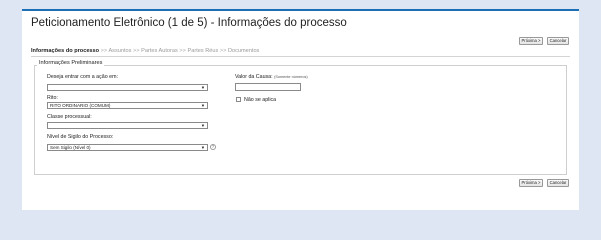 Image resolution: width=601 pixels, height=240 pixels. What do you see at coordinates (531, 41) in the screenshot?
I see `next-button-top: Próxima >` at bounding box center [531, 41].